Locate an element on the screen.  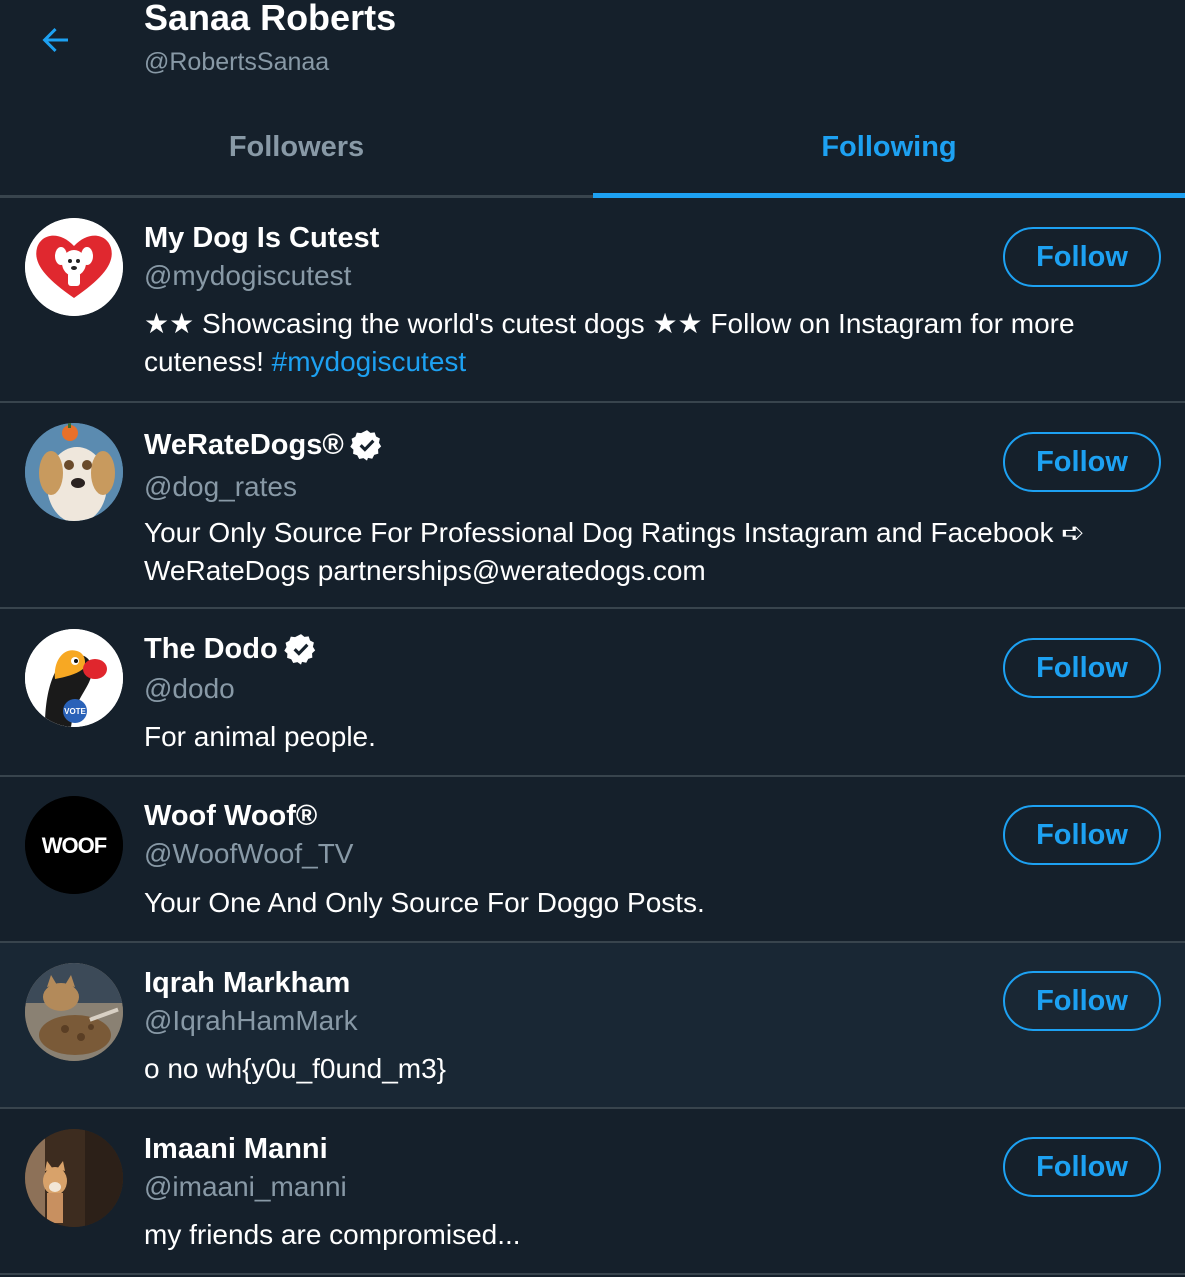
profile-handle: @RobertsSanaa is located at coordinates (237, 62).